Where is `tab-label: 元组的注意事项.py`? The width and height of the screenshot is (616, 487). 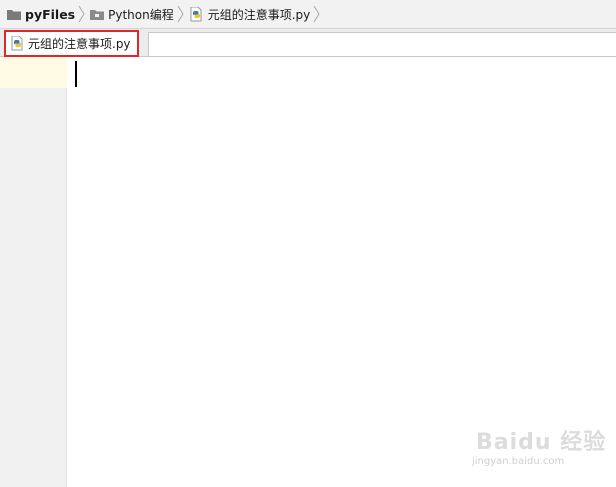
tab-label: 元组的注意事项.py is located at coordinates (79, 44).